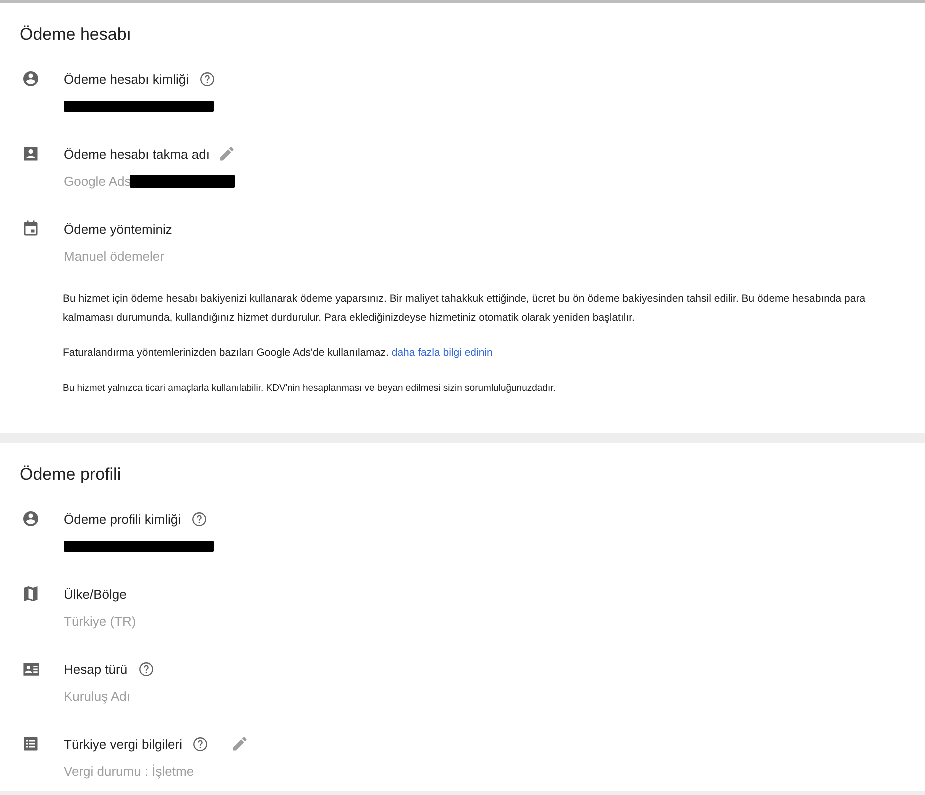  I want to click on field-value: Vergi durumu : İşletme, so click(129, 771).